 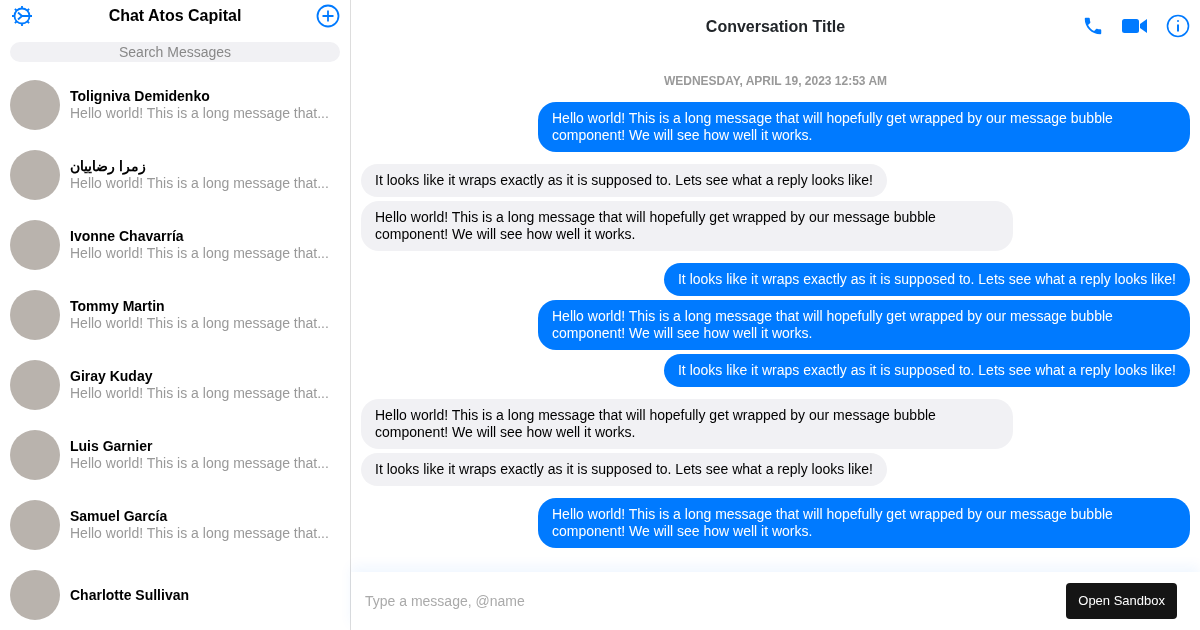 What do you see at coordinates (775, 27) in the screenshot?
I see `conversation-title: Conversation Title` at bounding box center [775, 27].